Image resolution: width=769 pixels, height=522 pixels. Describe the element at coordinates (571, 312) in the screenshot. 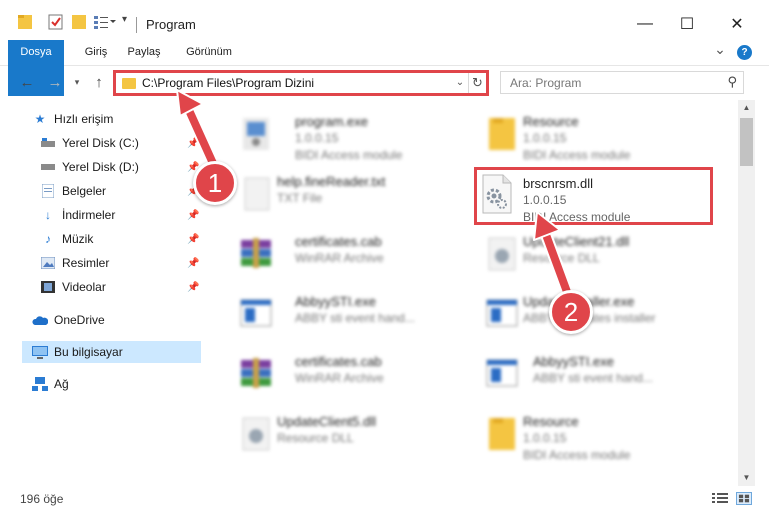

I see `annotation-badge-2: 2` at that location.